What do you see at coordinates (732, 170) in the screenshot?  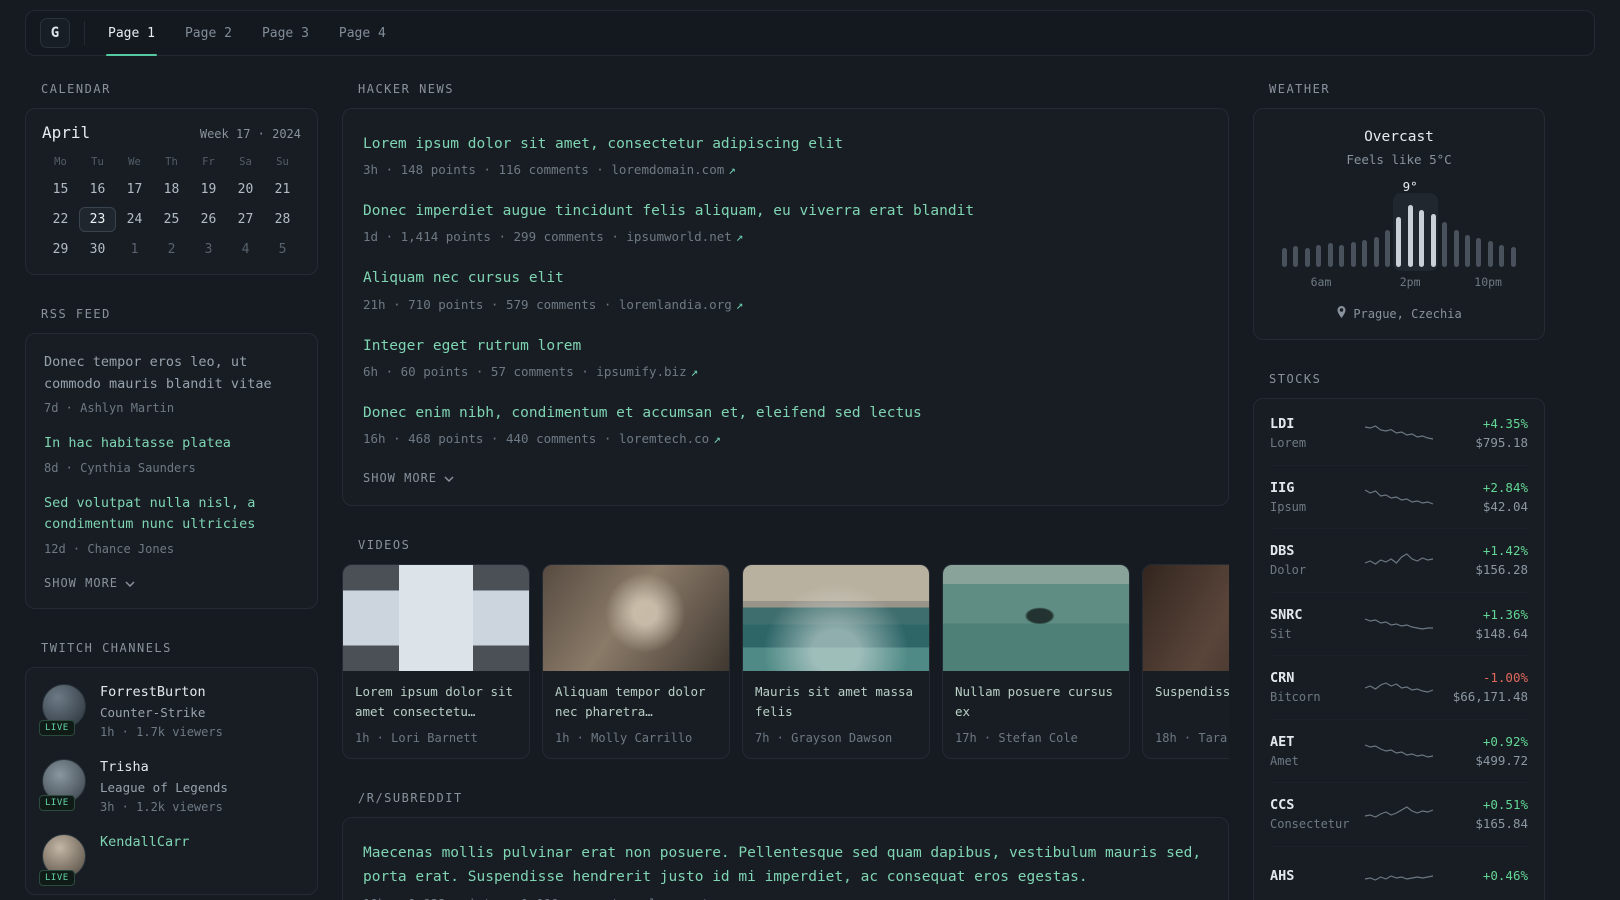 I see `external-link-icon: ↗` at bounding box center [732, 170].